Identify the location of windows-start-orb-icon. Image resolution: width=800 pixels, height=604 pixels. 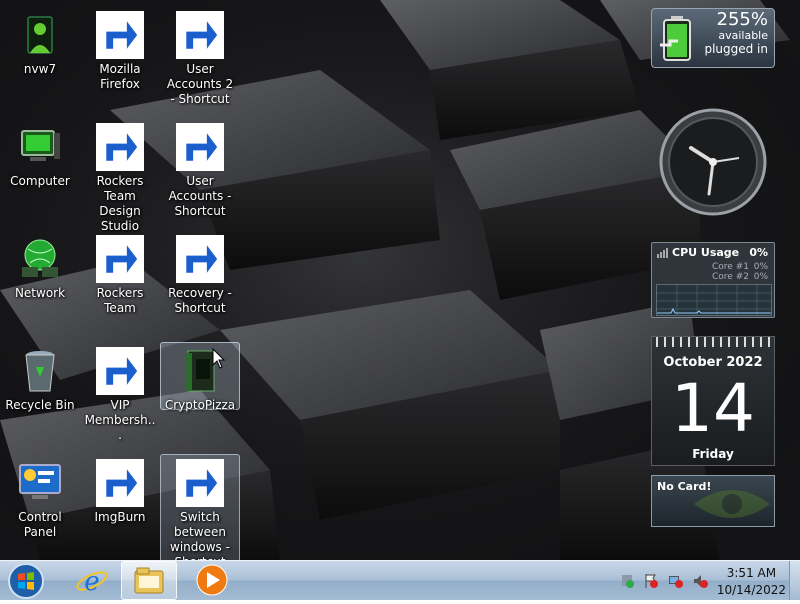
(26, 581).